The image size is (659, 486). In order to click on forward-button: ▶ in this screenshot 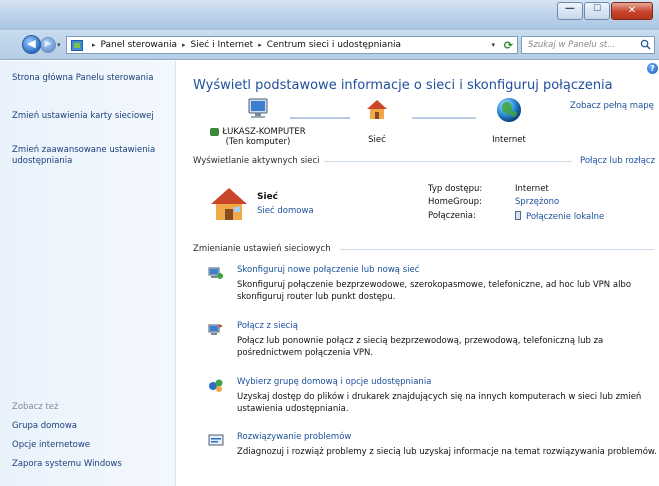, I will do `click(48, 45)`.